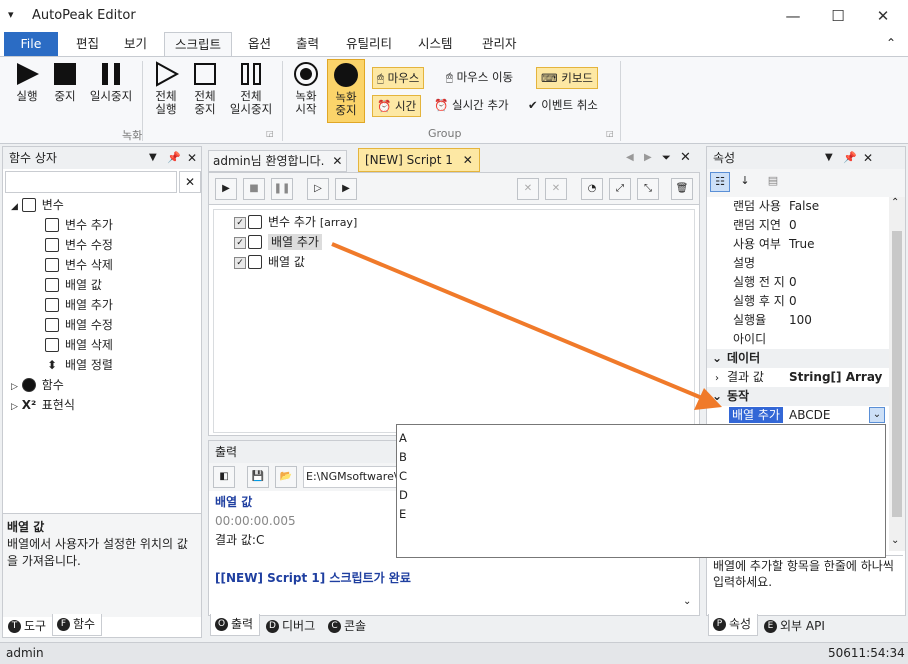 This screenshot has width=908, height=664. I want to click on menu-file: File, so click(31, 44).